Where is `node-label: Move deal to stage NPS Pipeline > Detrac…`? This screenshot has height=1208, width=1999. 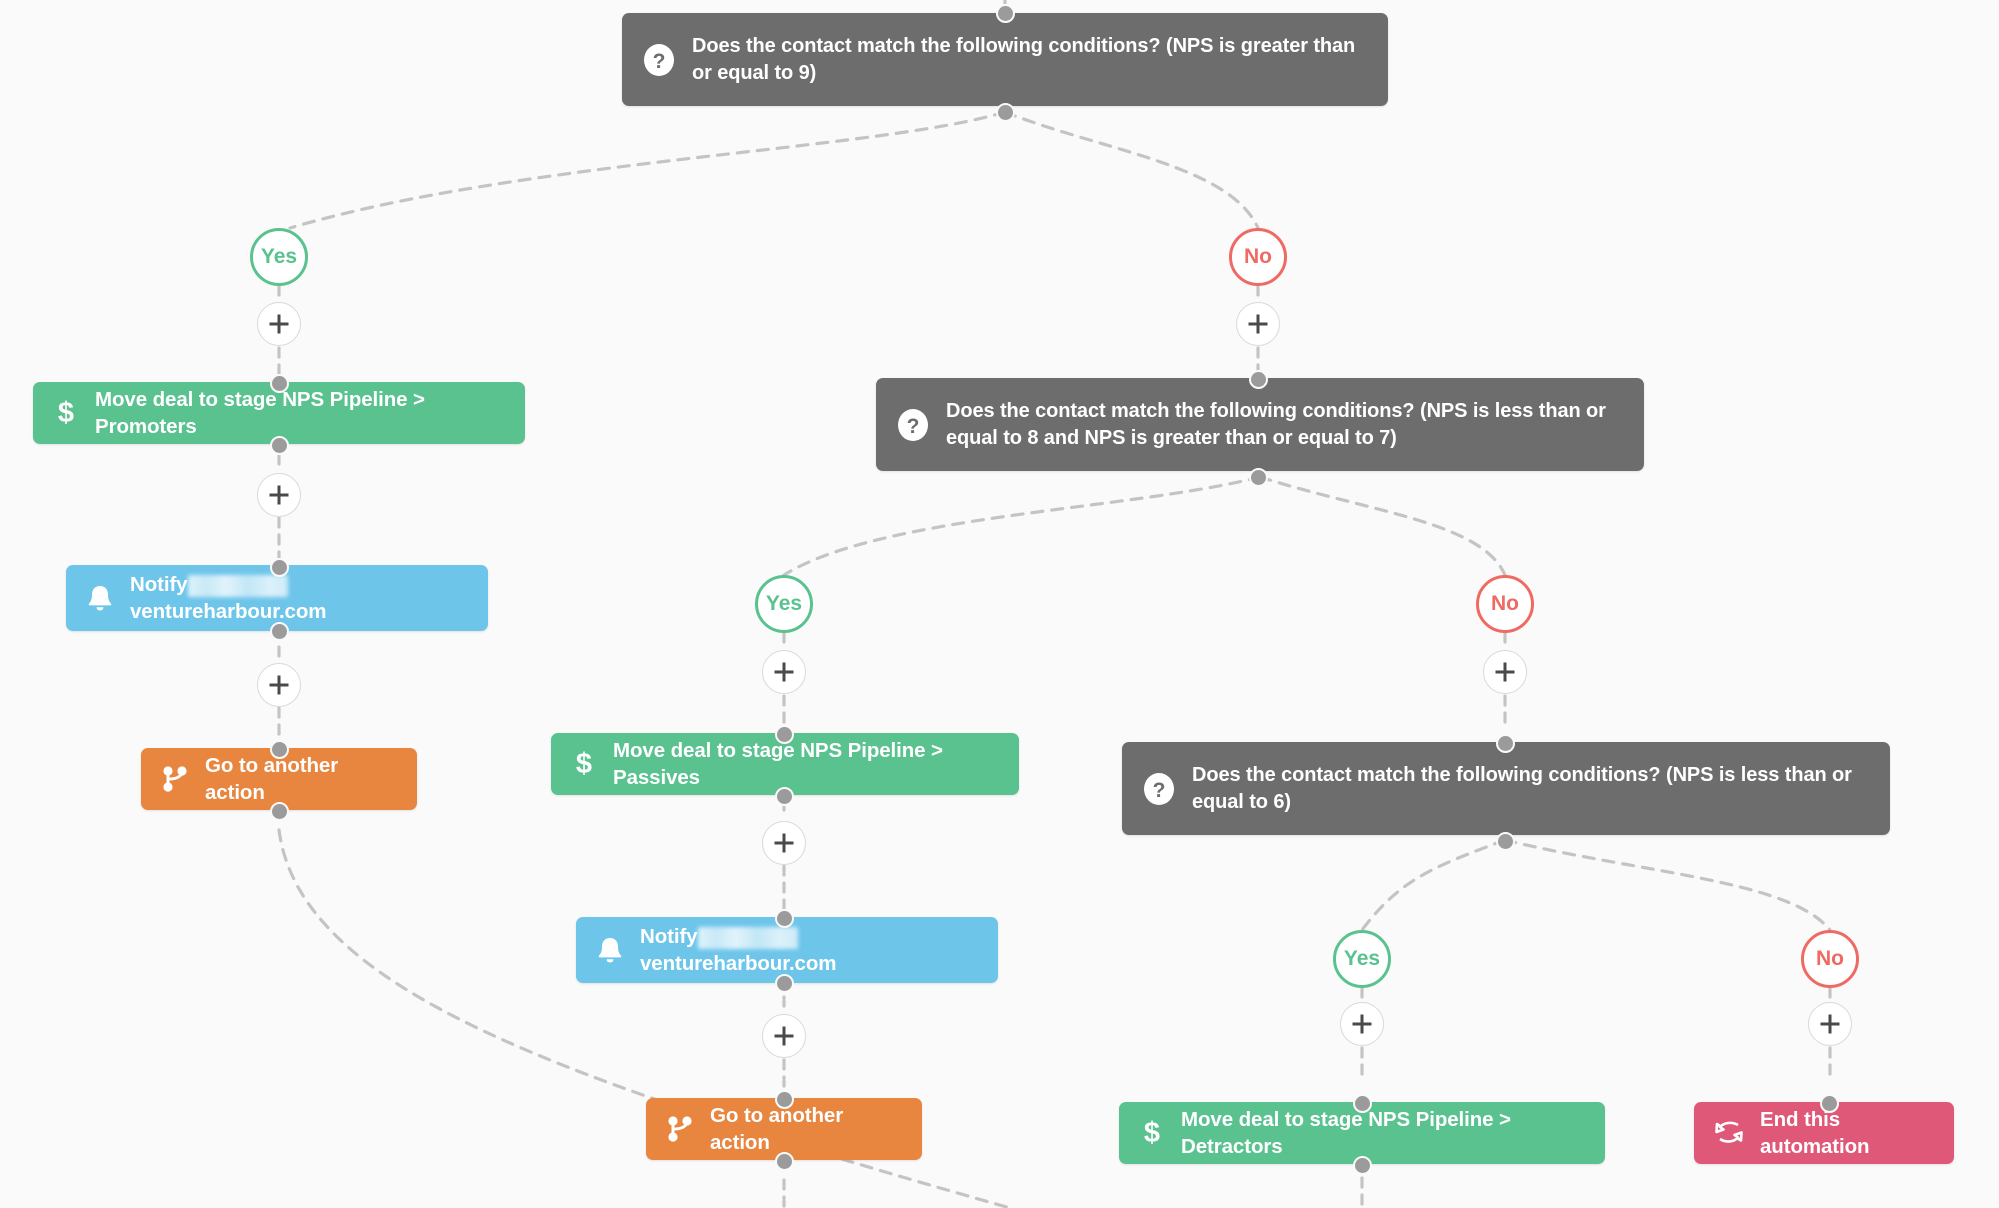
node-label: Move deal to stage NPS Pipeline > Detrac… is located at coordinates (1349, 1132).